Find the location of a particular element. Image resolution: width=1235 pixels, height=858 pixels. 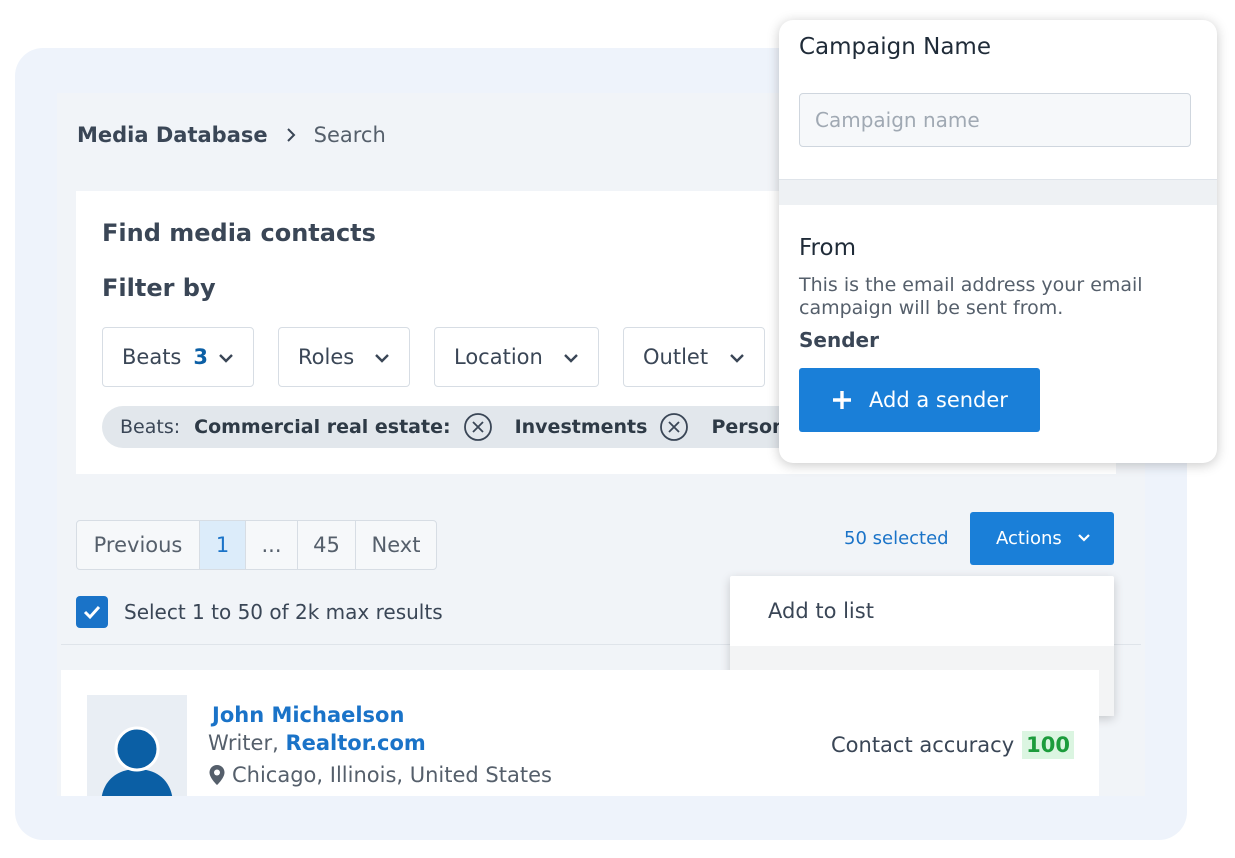

page-1-button: 1 is located at coordinates (223, 545).